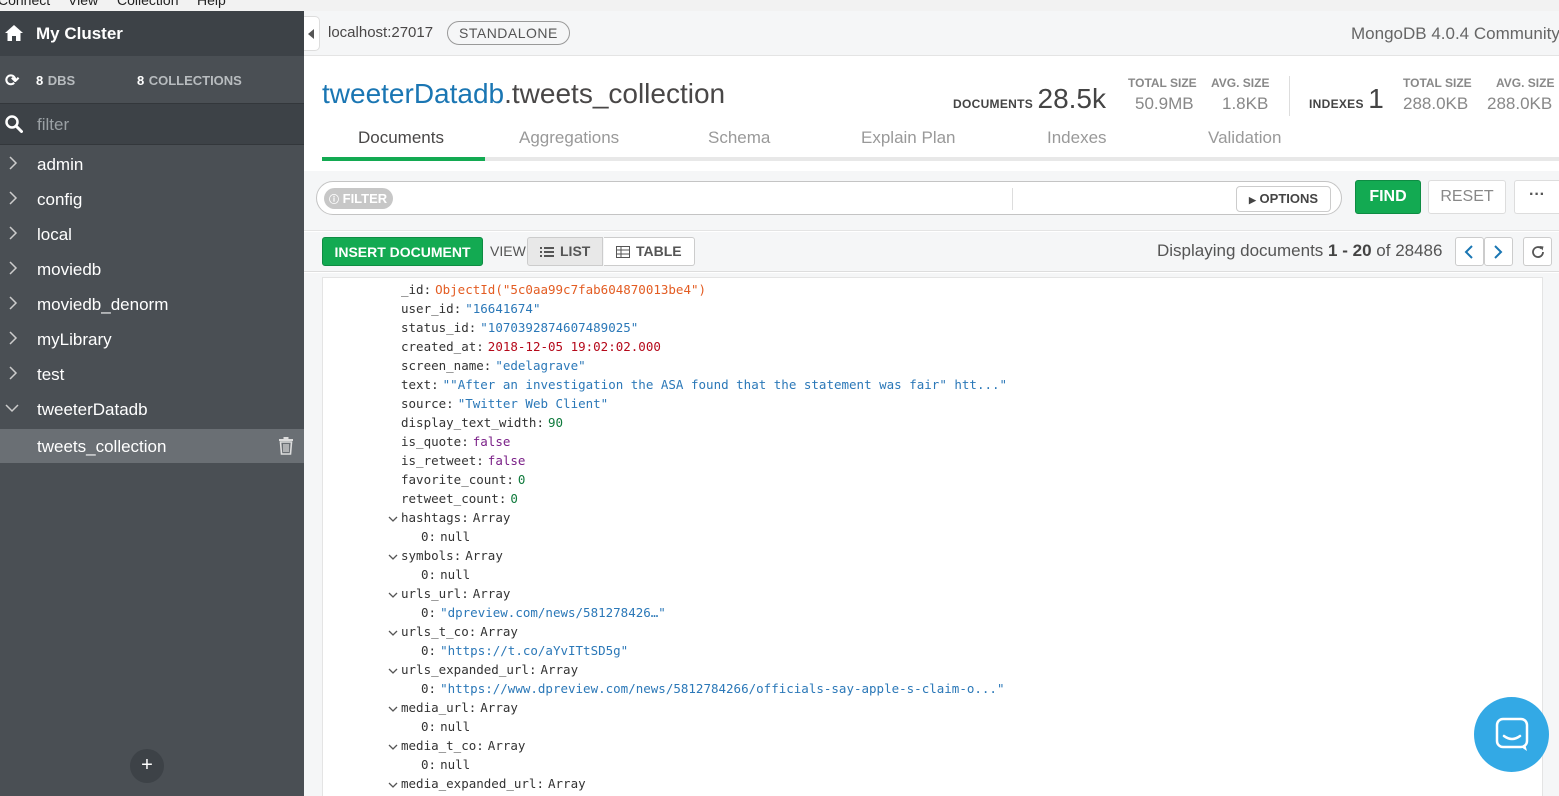 This screenshot has height=796, width=1559. What do you see at coordinates (553, 291) in the screenshot?
I see `document-field: _id: ObjectId("5c0aa99c7fab604870013be4")` at bounding box center [553, 291].